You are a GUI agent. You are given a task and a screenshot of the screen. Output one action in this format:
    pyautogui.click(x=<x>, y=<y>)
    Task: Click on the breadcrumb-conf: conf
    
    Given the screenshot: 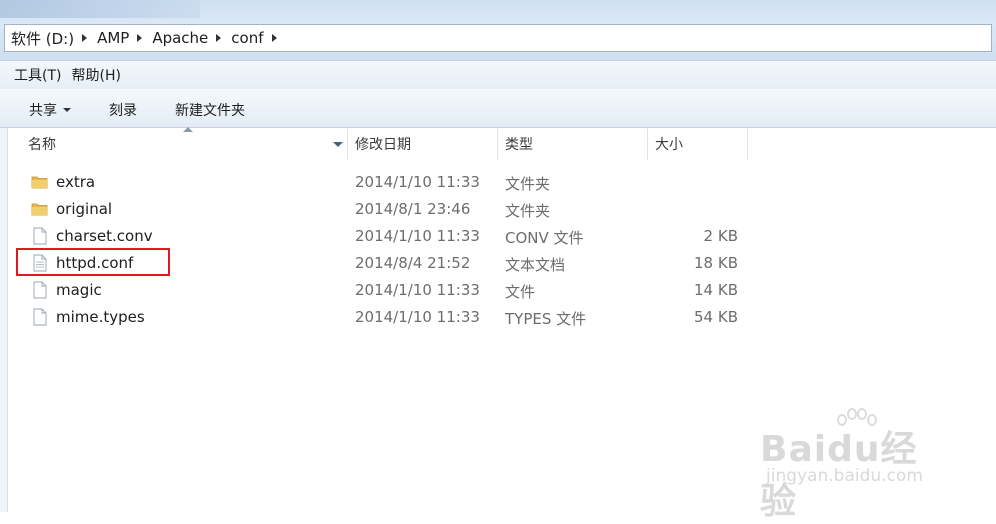 What is the action you would take?
    pyautogui.click(x=250, y=38)
    